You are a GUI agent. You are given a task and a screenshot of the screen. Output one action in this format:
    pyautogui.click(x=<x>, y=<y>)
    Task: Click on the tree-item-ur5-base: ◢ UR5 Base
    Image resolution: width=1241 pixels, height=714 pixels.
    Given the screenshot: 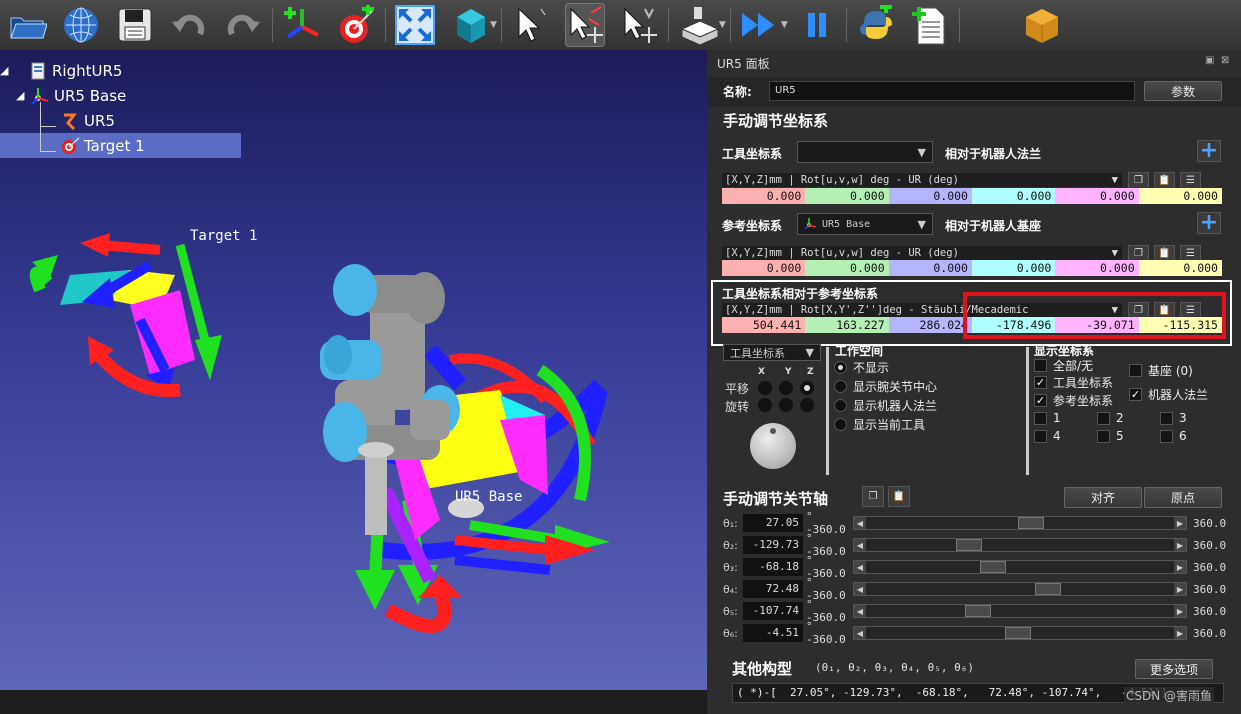 What is the action you would take?
    pyautogui.click(x=120, y=95)
    